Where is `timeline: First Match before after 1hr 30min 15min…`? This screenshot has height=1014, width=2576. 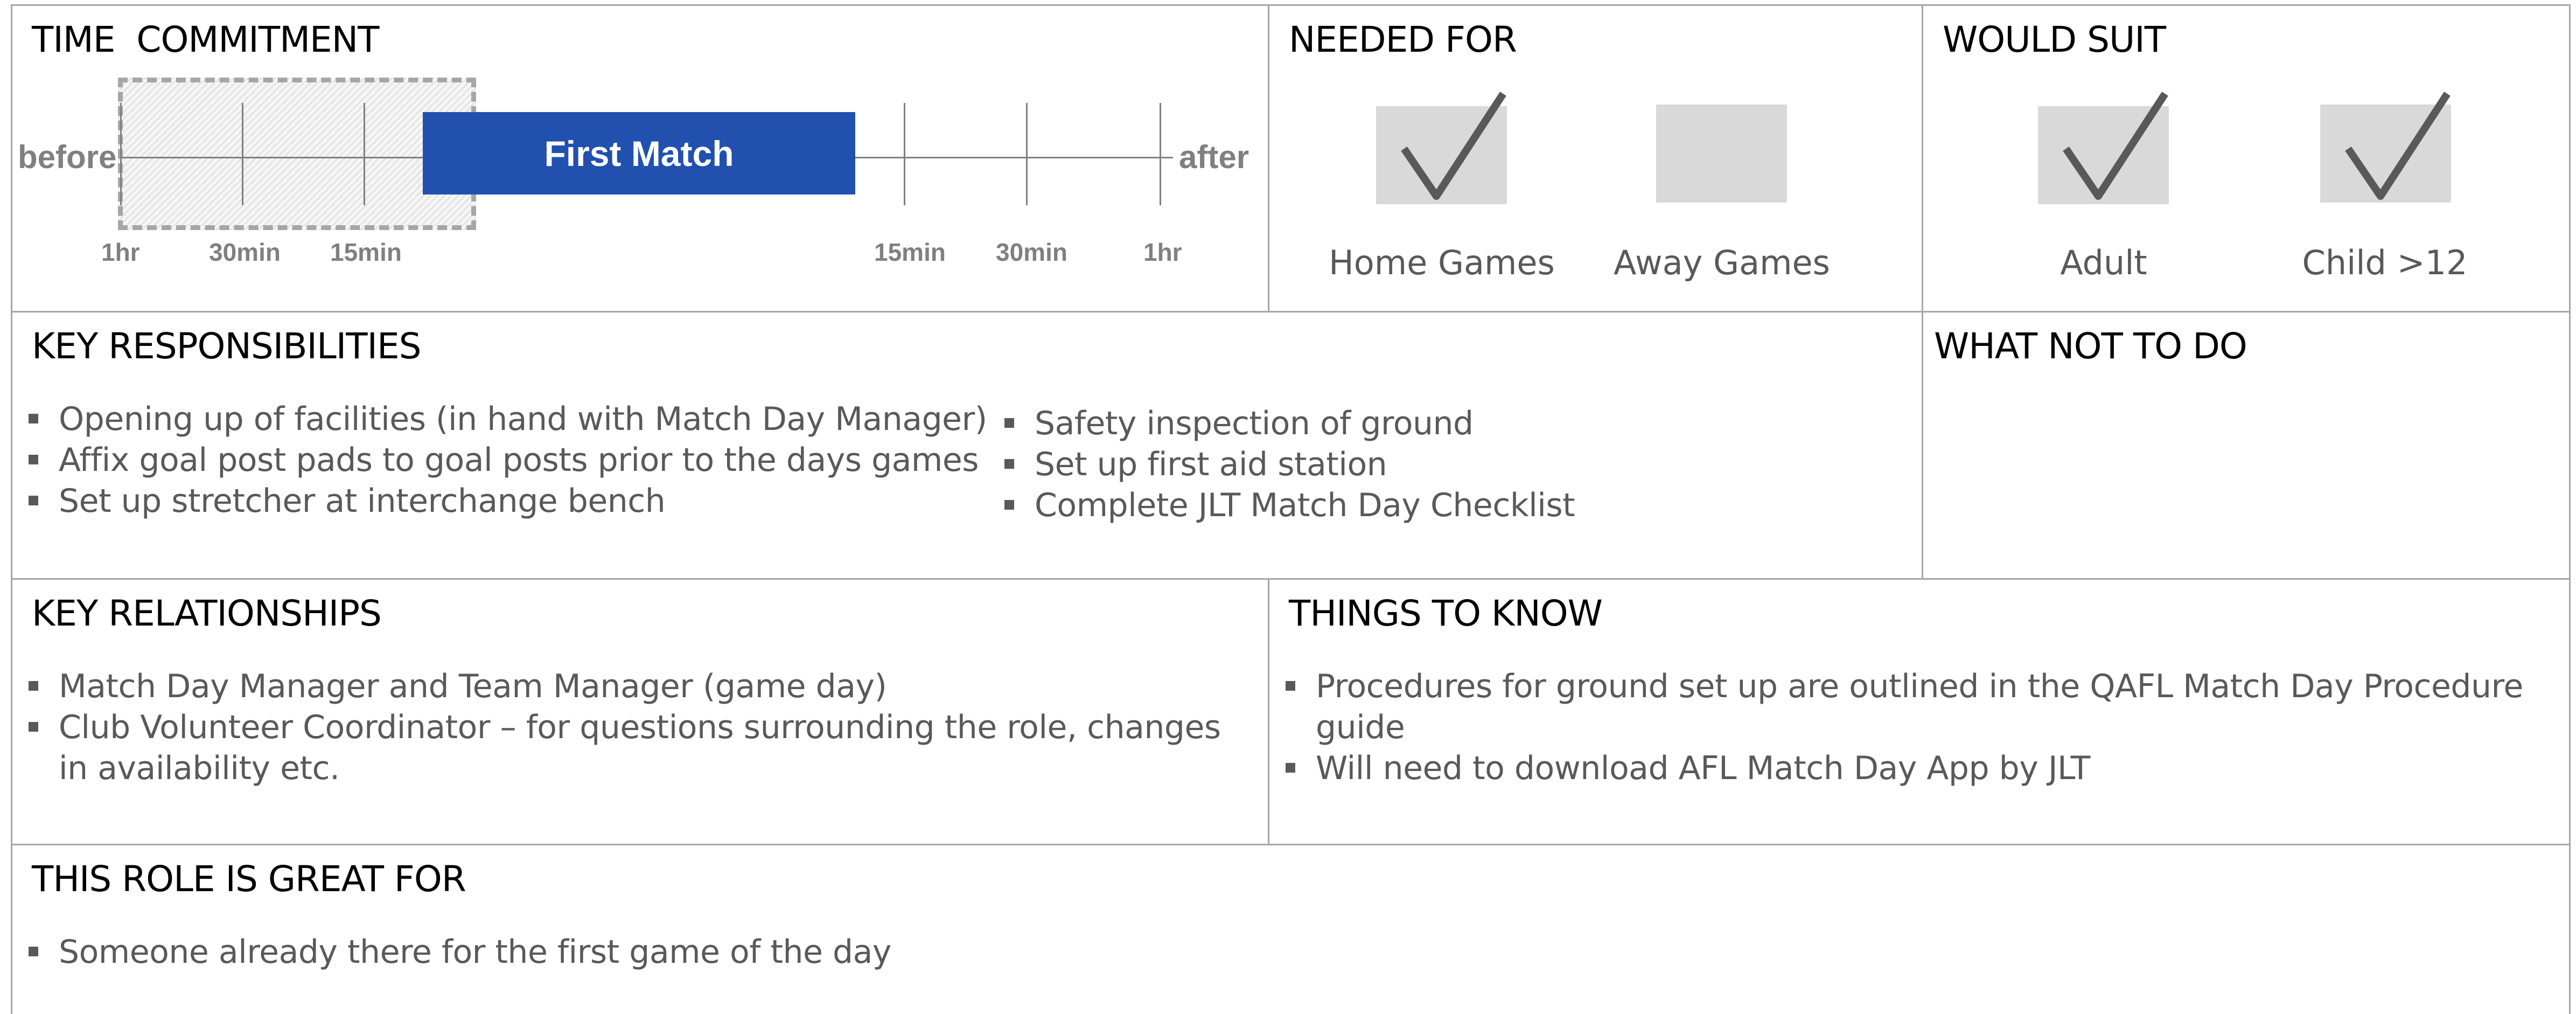 timeline: First Match before after 1hr 30min 15min… is located at coordinates (641, 160).